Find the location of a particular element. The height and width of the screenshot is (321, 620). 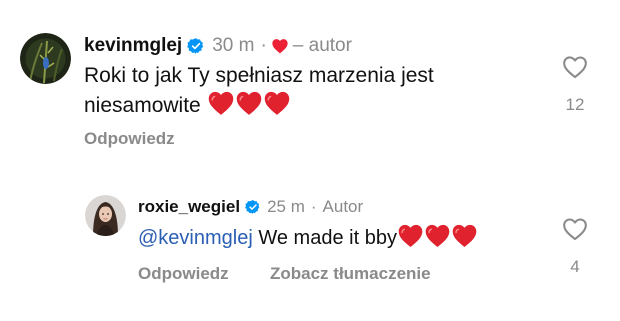

comment-meta: kevinmglej 30 m · – autor is located at coordinates (218, 46).